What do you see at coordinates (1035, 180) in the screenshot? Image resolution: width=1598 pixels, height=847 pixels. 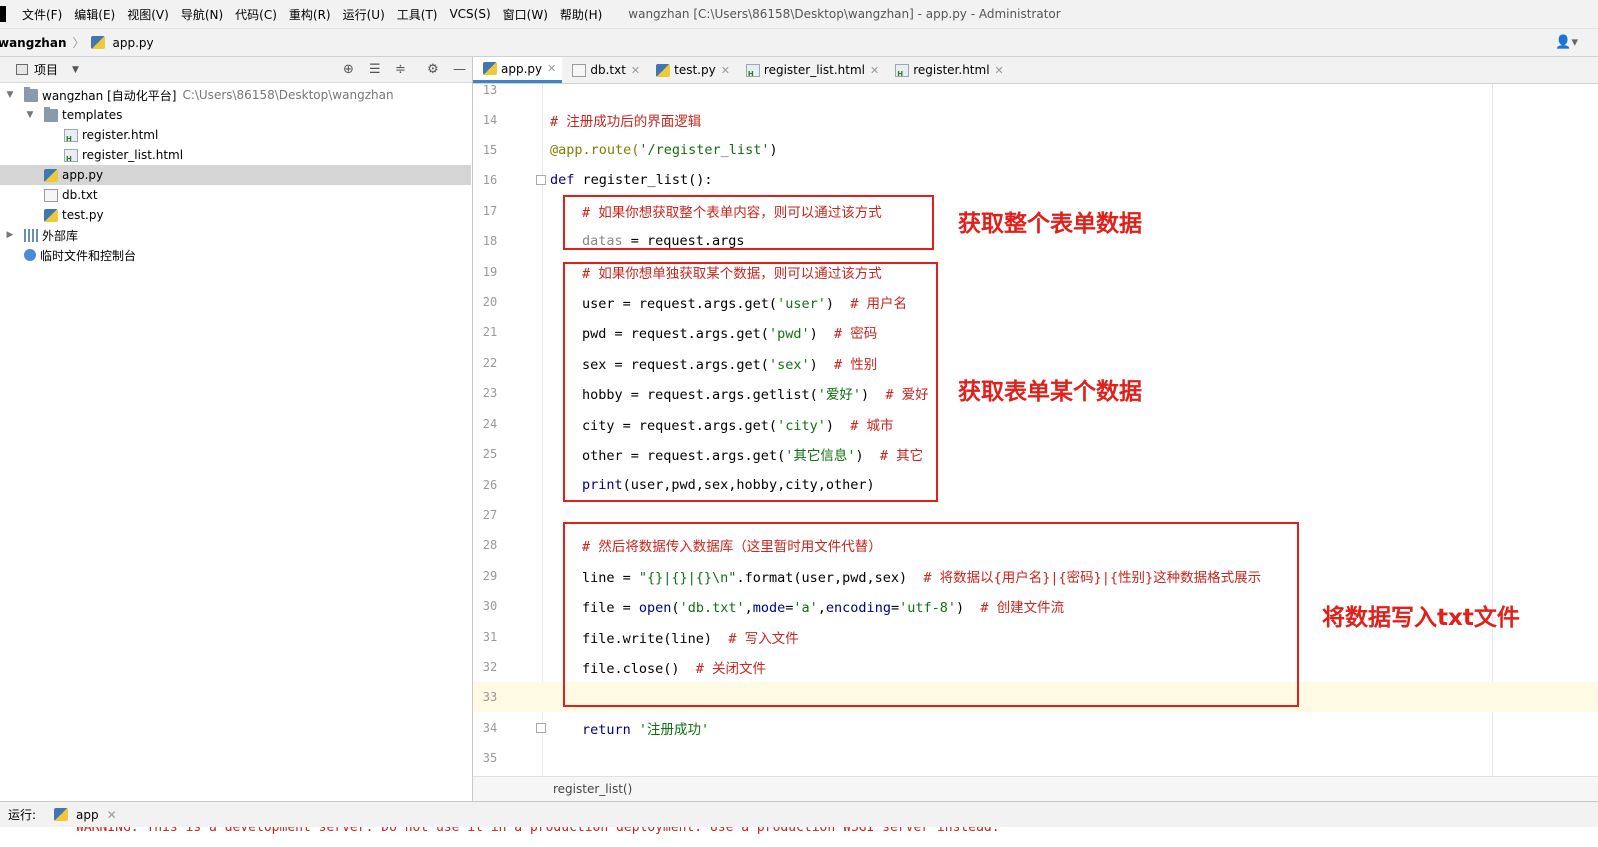 I see `code-line: 16 def register_list():` at bounding box center [1035, 180].